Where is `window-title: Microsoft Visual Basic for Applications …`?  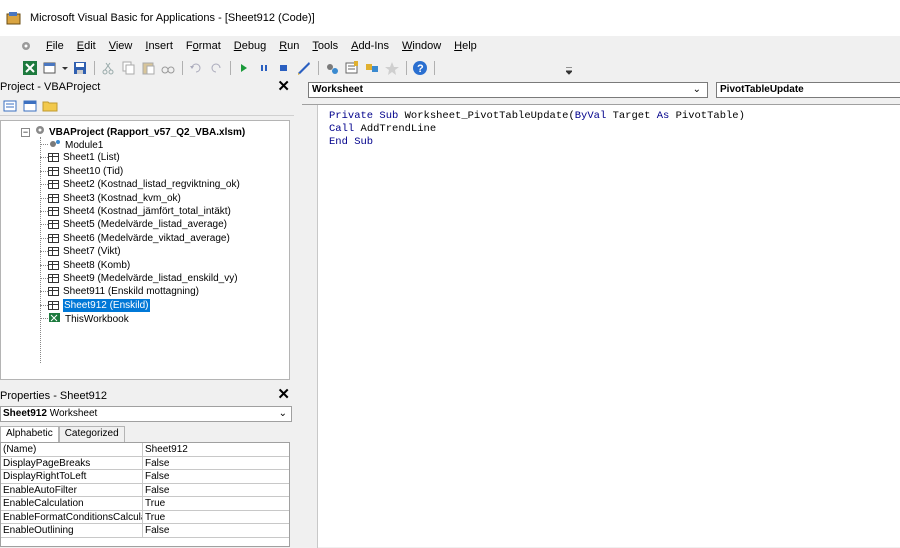
window-title: Microsoft Visual Basic for Applications … is located at coordinates (172, 18).